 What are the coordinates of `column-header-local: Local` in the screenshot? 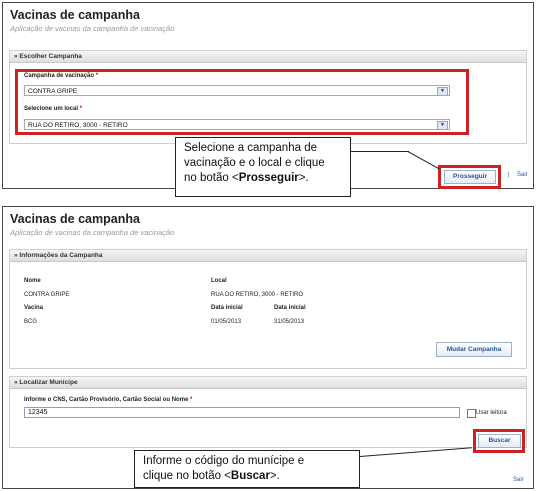 It's located at (219, 281).